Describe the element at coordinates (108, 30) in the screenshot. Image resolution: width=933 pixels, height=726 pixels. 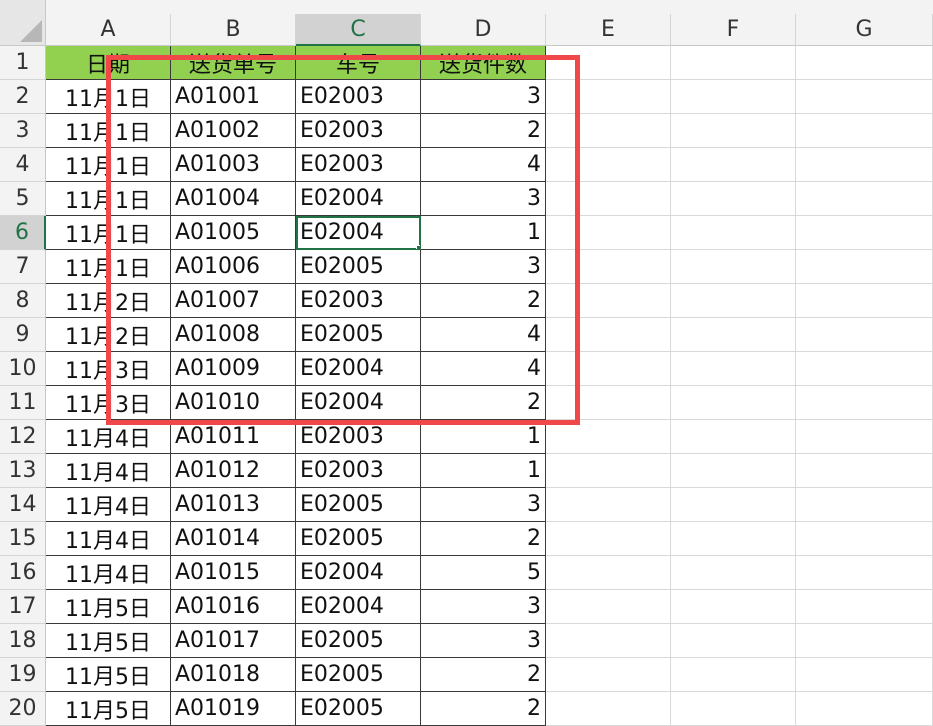
I see `column-header-a: A` at that location.